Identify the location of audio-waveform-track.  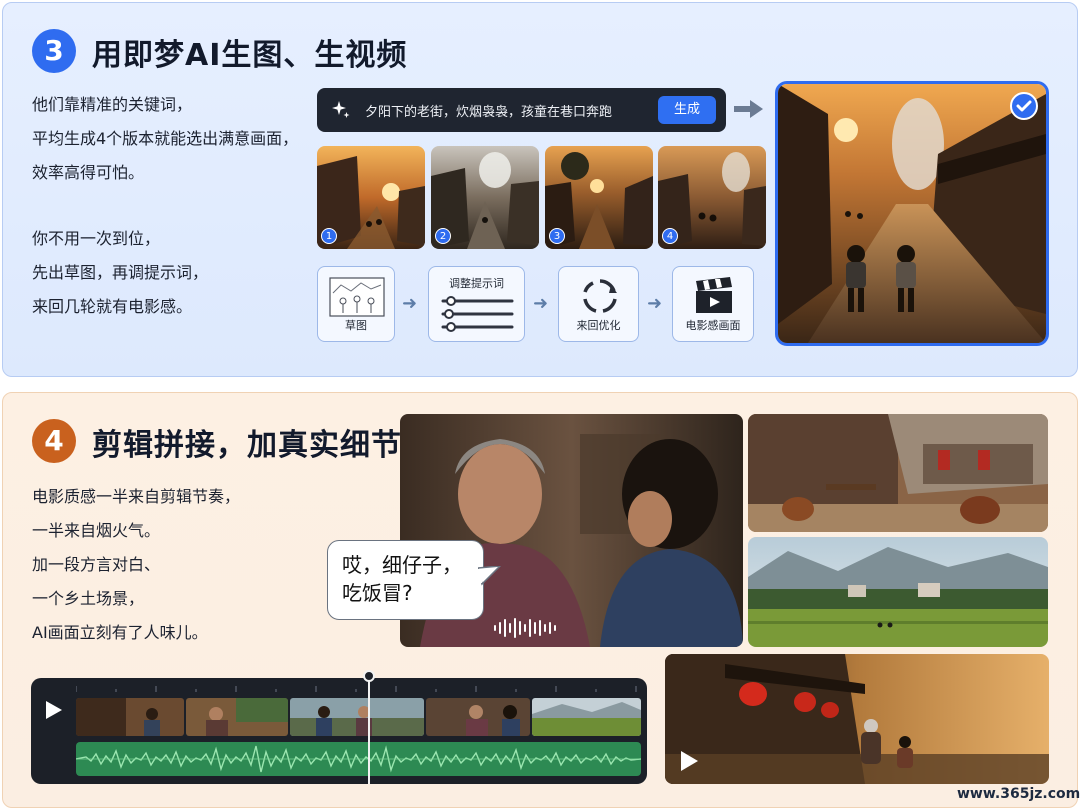
(358, 759).